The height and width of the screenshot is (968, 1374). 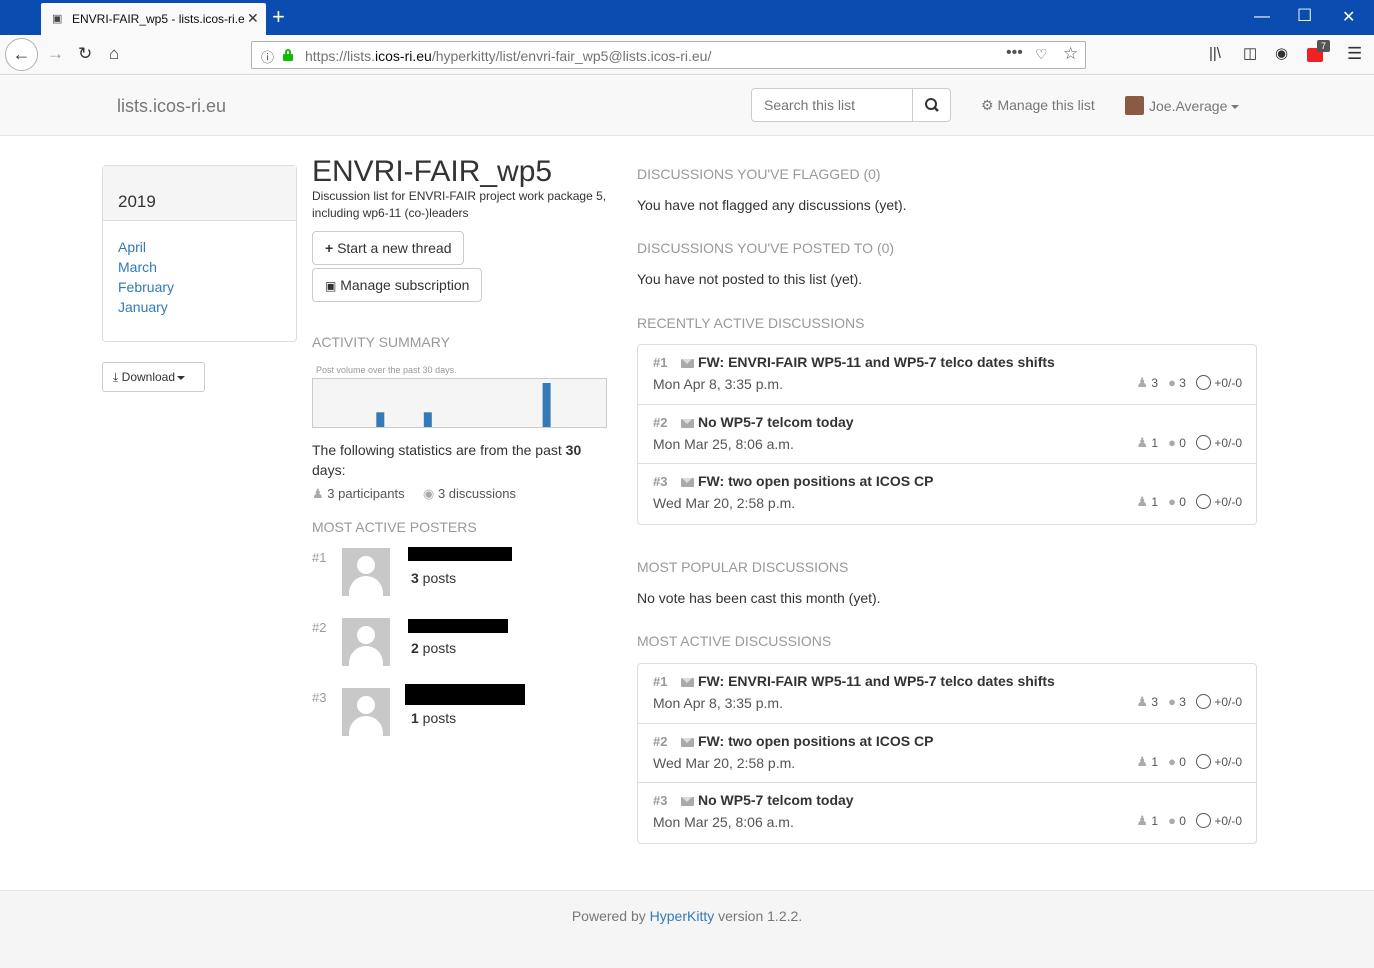 I want to click on browser-tab: ▣ ENVRI-FAIR_wp5 - lists.icos-ri.e ✕, so click(x=153, y=19).